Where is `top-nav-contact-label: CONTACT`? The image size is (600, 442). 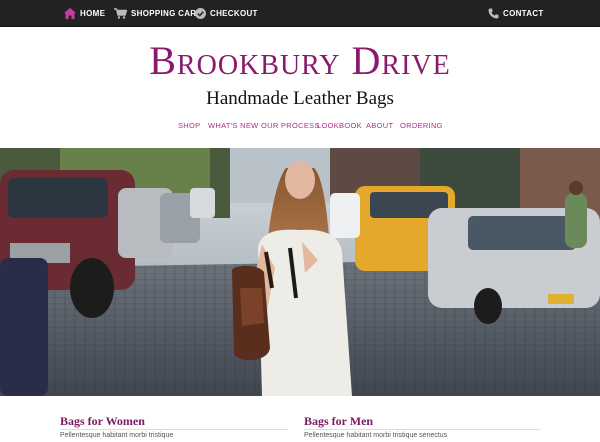
top-nav-contact-label: CONTACT is located at coordinates (523, 13).